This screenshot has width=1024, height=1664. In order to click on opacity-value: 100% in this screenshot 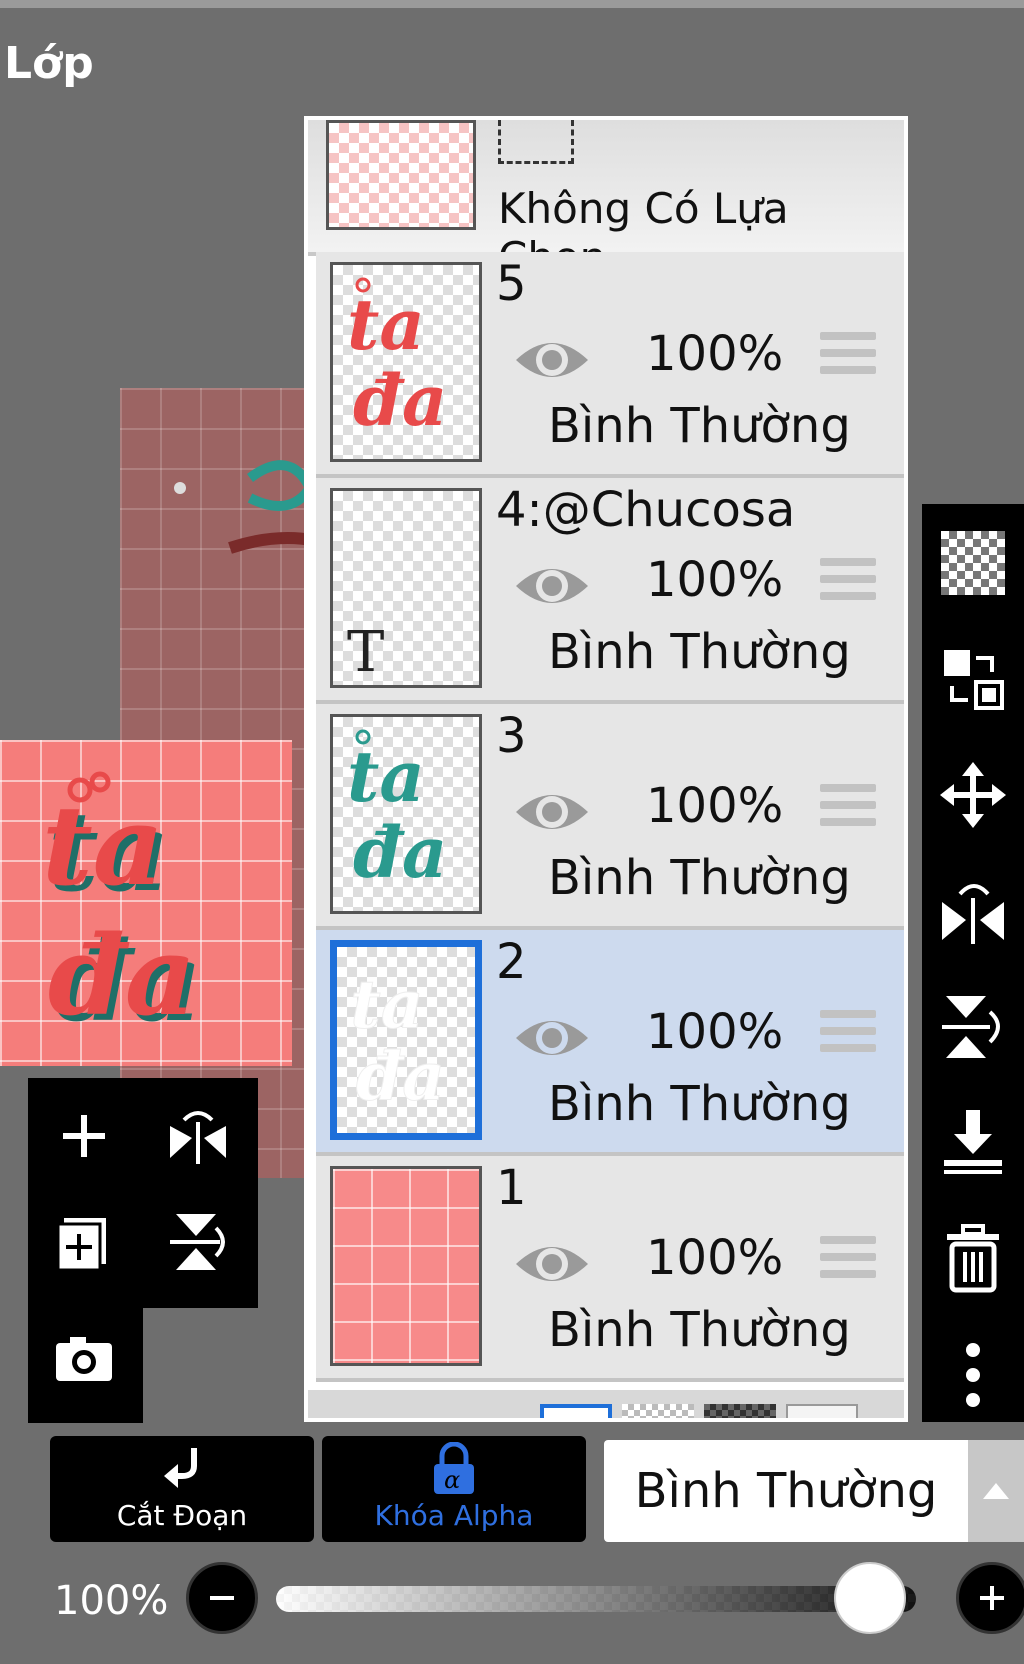, I will do `click(111, 1601)`.